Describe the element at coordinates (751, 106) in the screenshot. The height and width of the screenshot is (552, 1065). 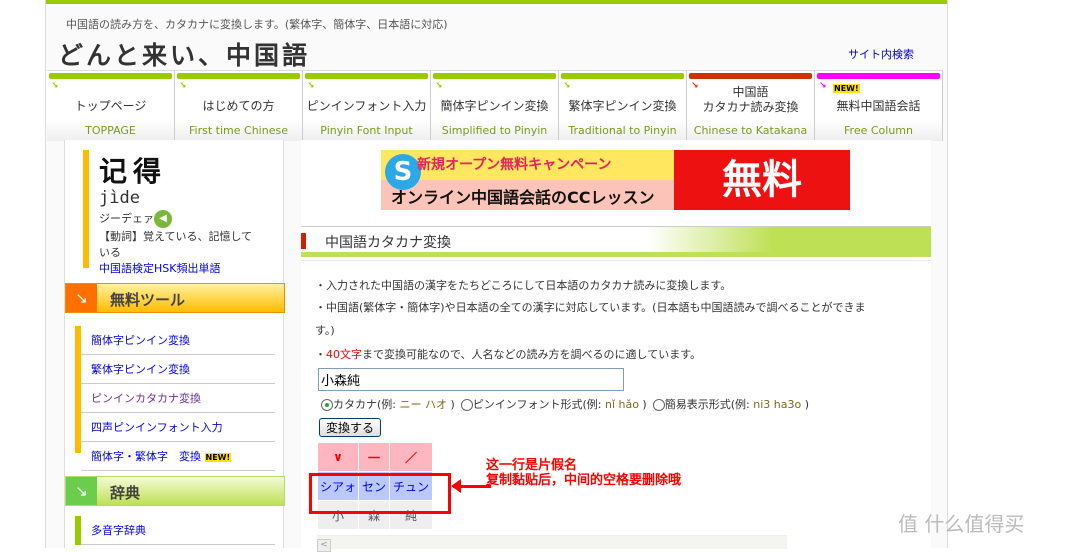
I see `nav-tab-5: ↘ 中国語 カタカナ読み変換 Chinese to Katakana` at that location.